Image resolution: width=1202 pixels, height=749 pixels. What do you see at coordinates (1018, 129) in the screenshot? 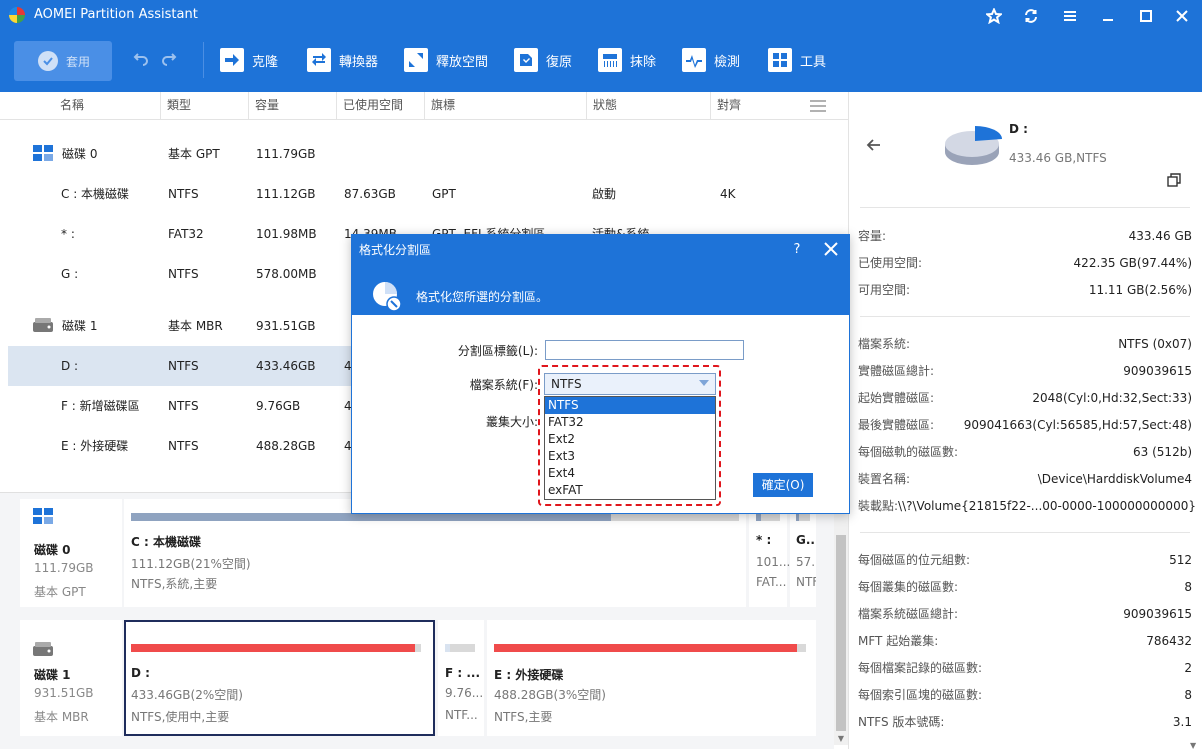
I see `drive-name: D :` at bounding box center [1018, 129].